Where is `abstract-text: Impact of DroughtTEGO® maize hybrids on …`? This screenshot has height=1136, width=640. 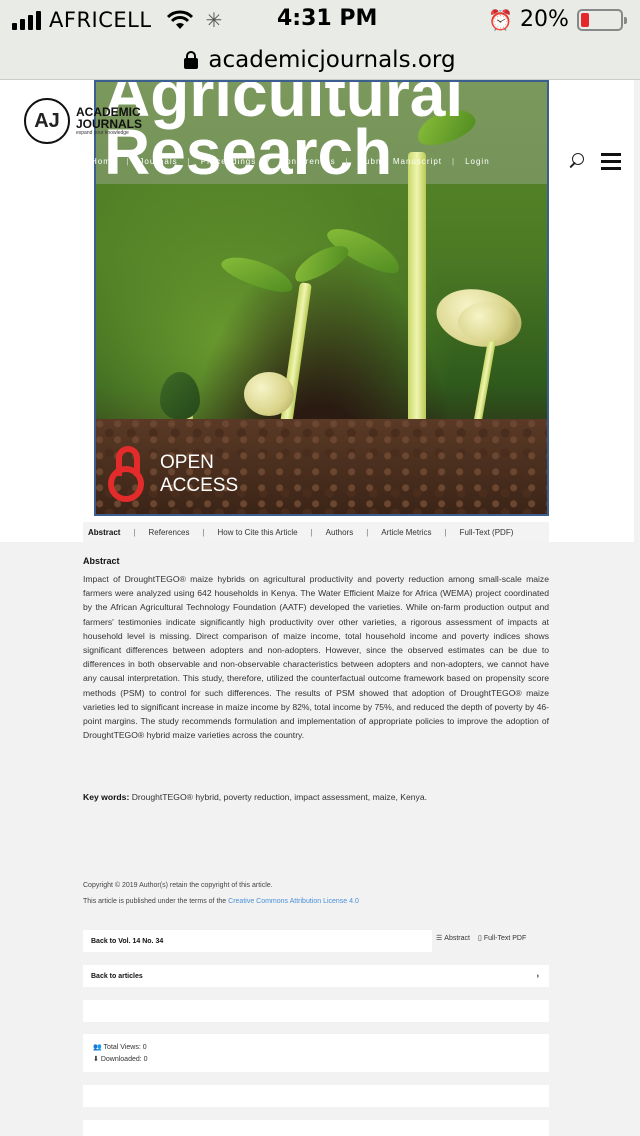
abstract-text: Impact of DroughtTEGO® maize hybrids on … is located at coordinates (316, 657).